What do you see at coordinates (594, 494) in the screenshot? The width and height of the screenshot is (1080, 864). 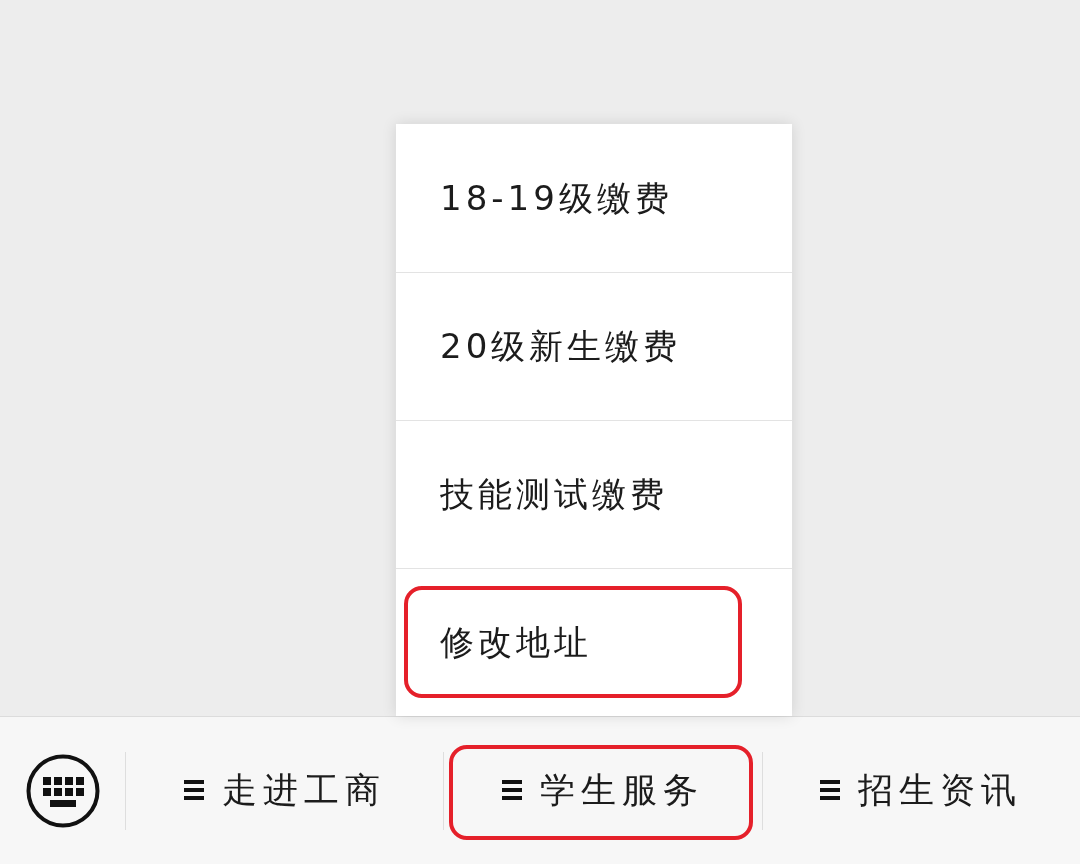 I see `menu-item: 技能测试缴费` at bounding box center [594, 494].